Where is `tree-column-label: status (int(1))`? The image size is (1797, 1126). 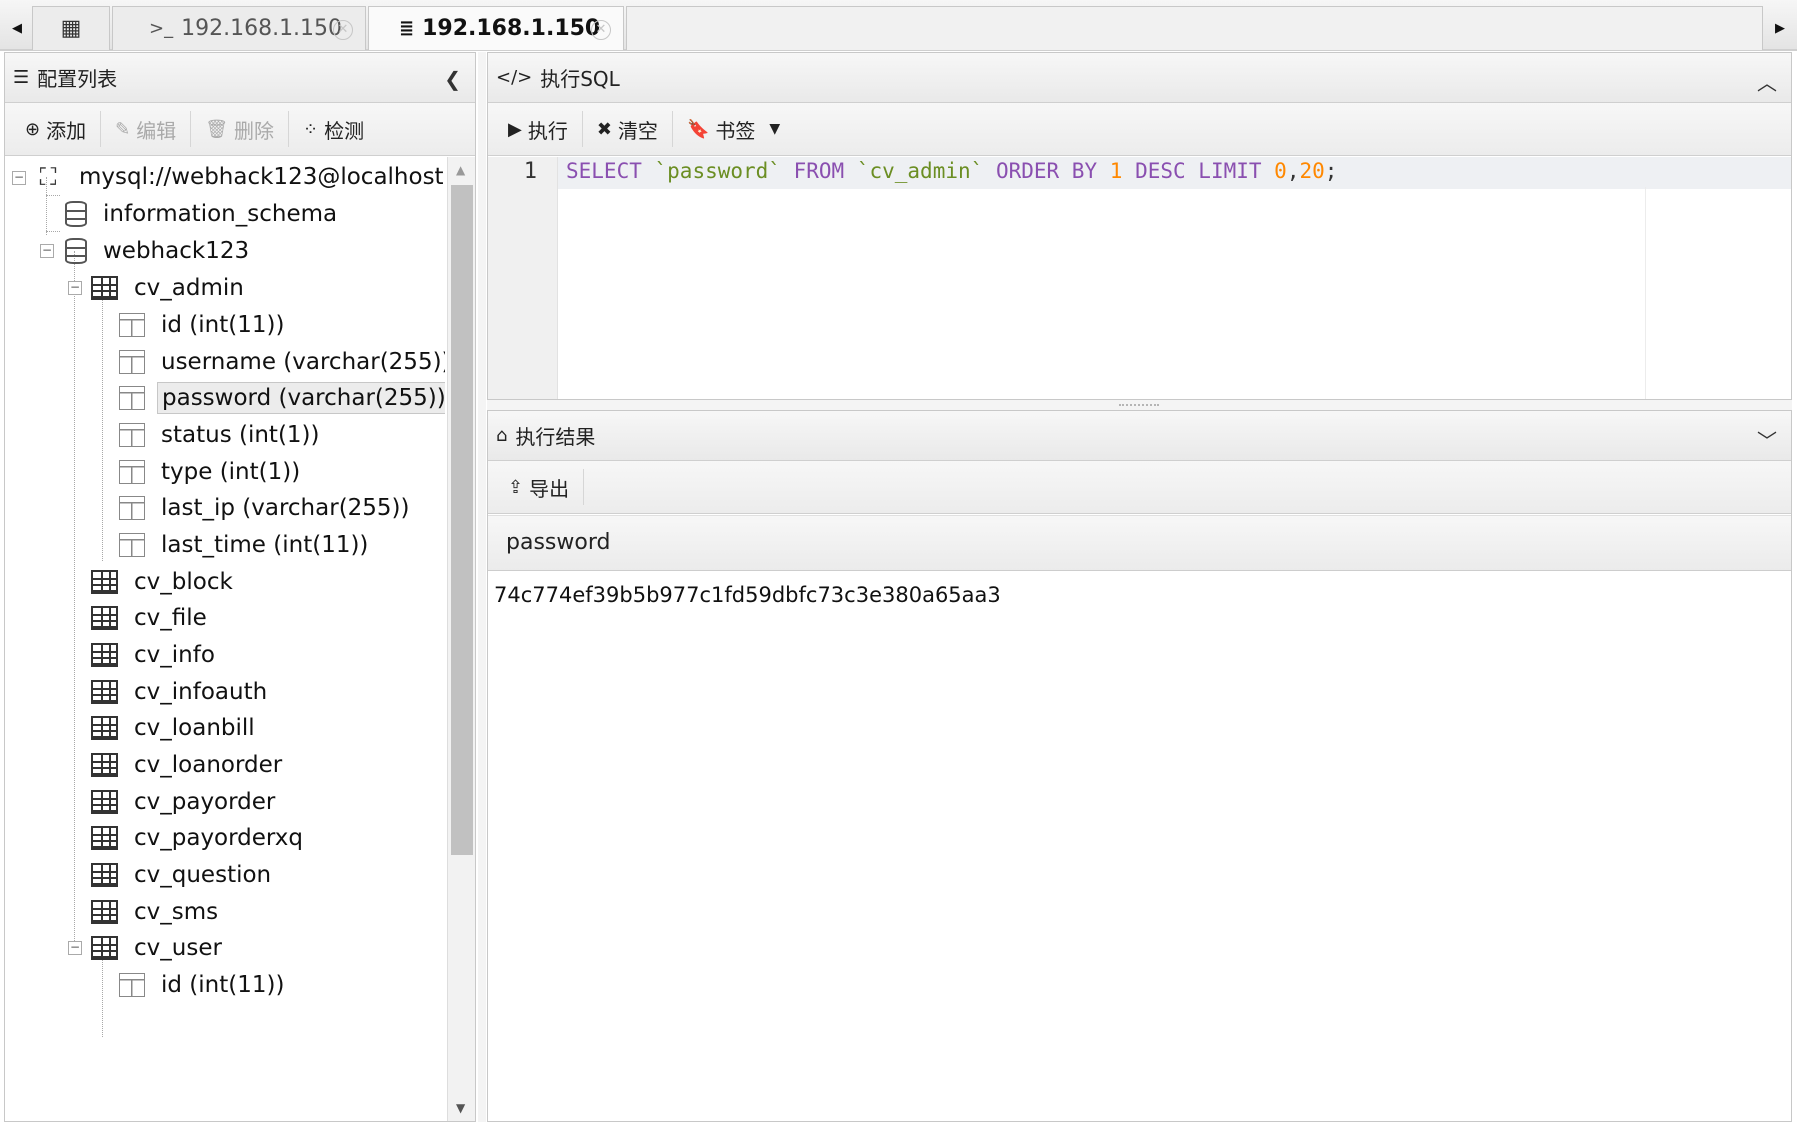 tree-column-label: status (int(1)) is located at coordinates (240, 435).